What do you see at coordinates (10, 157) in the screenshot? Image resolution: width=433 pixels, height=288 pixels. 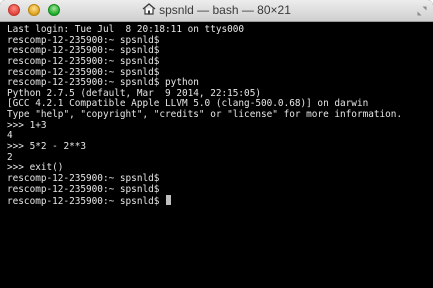 I see `terminal-line: 2` at bounding box center [10, 157].